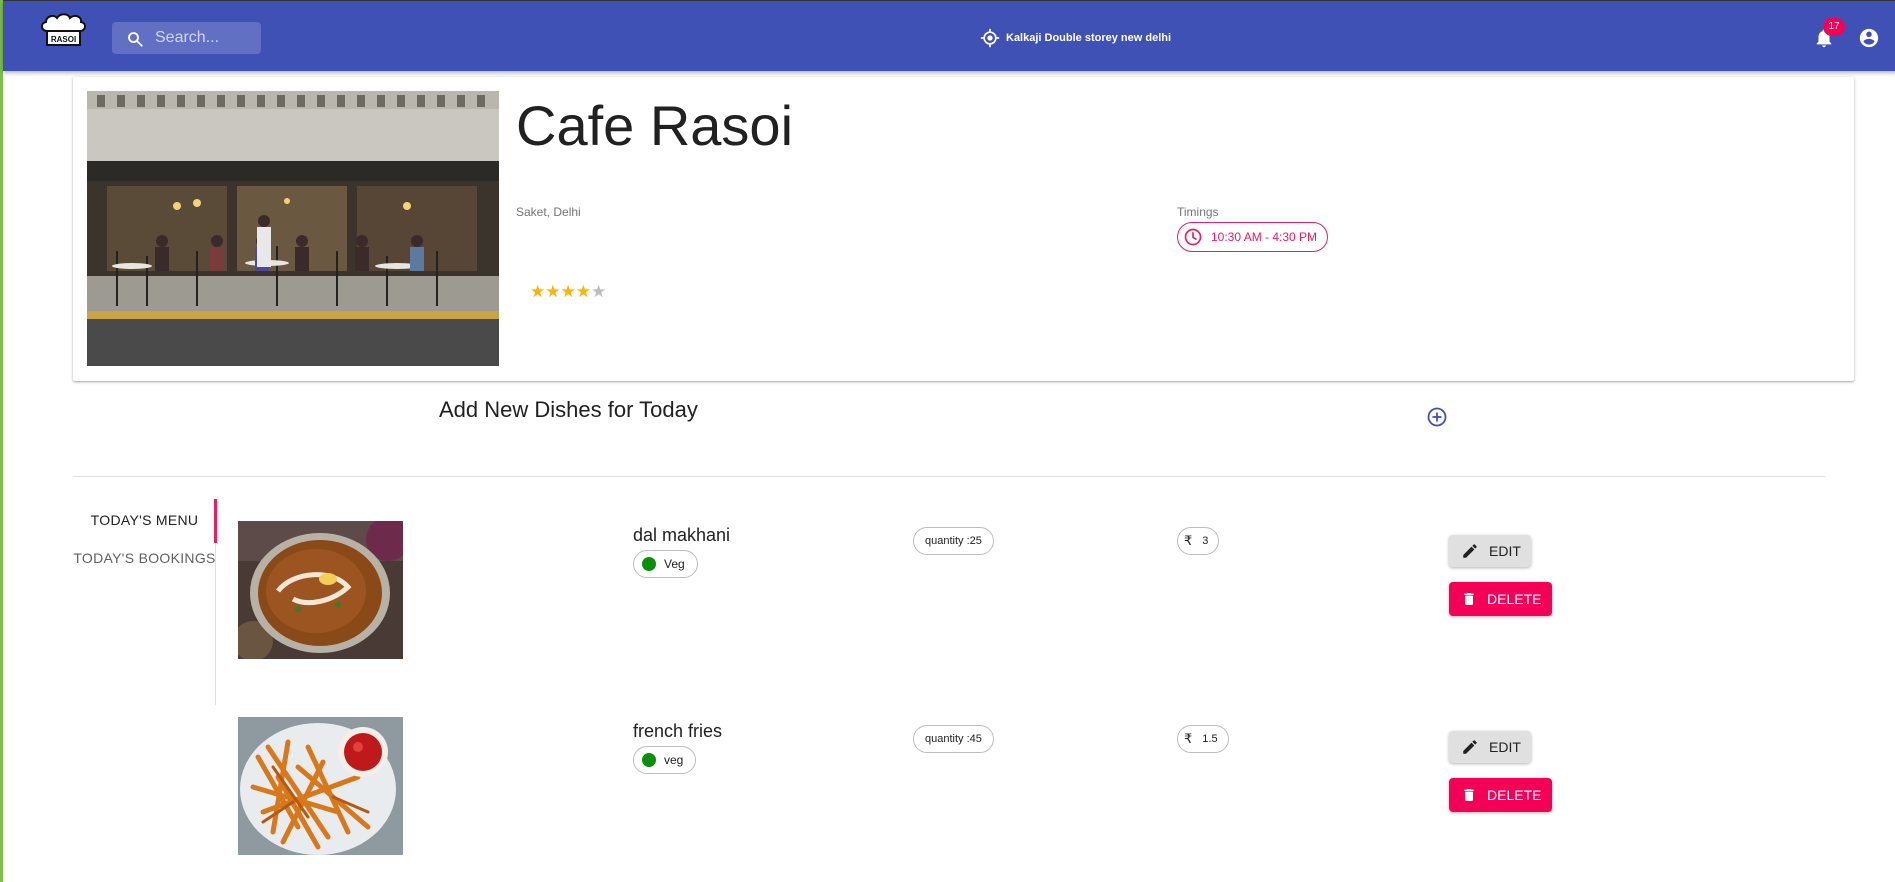 The image size is (1895, 882). Describe the element at coordinates (990, 38) in the screenshot. I see `my-location-icon` at that location.